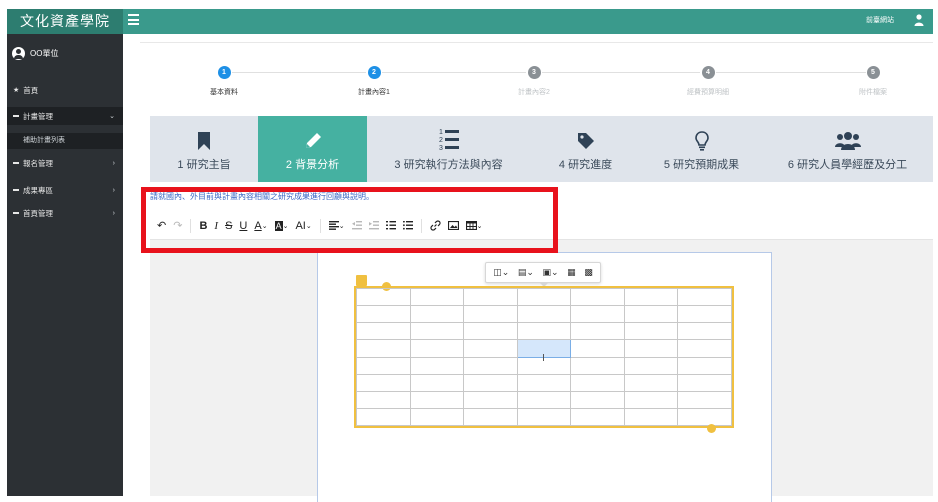 Image resolution: width=938 pixels, height=502 pixels. What do you see at coordinates (112, 116) in the screenshot?
I see `chevron-down-icon: ⌄` at bounding box center [112, 116].